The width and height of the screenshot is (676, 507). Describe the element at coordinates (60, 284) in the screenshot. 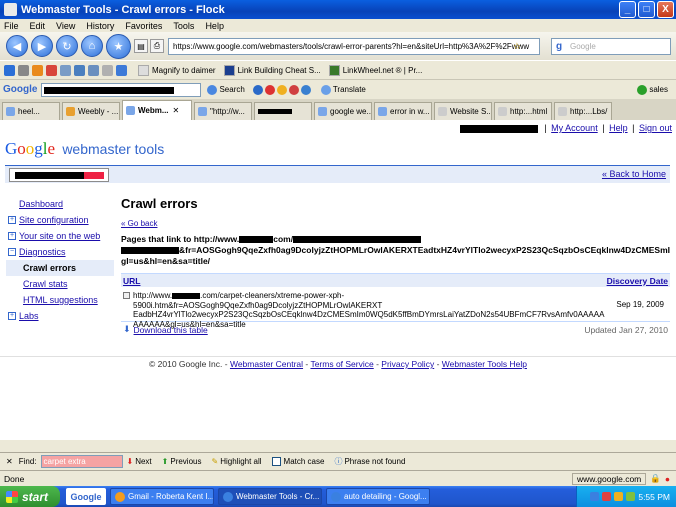

I see `sidebar-item-crawl-stats: Crawl stats` at that location.